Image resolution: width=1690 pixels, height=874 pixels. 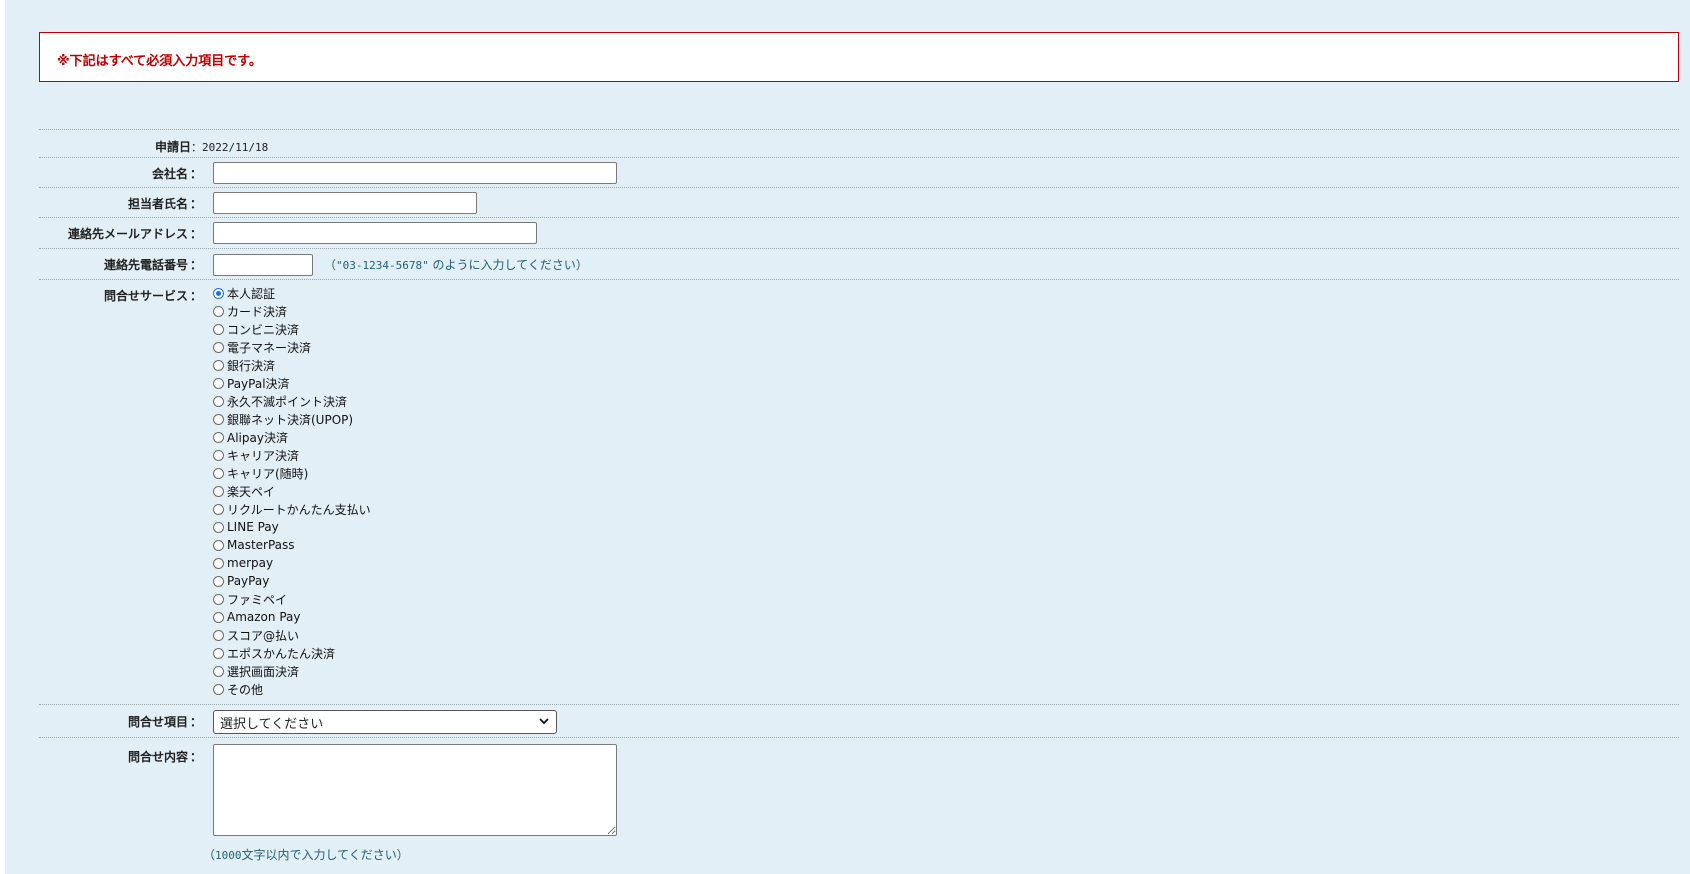 I want to click on content-textarea, so click(x=415, y=790).